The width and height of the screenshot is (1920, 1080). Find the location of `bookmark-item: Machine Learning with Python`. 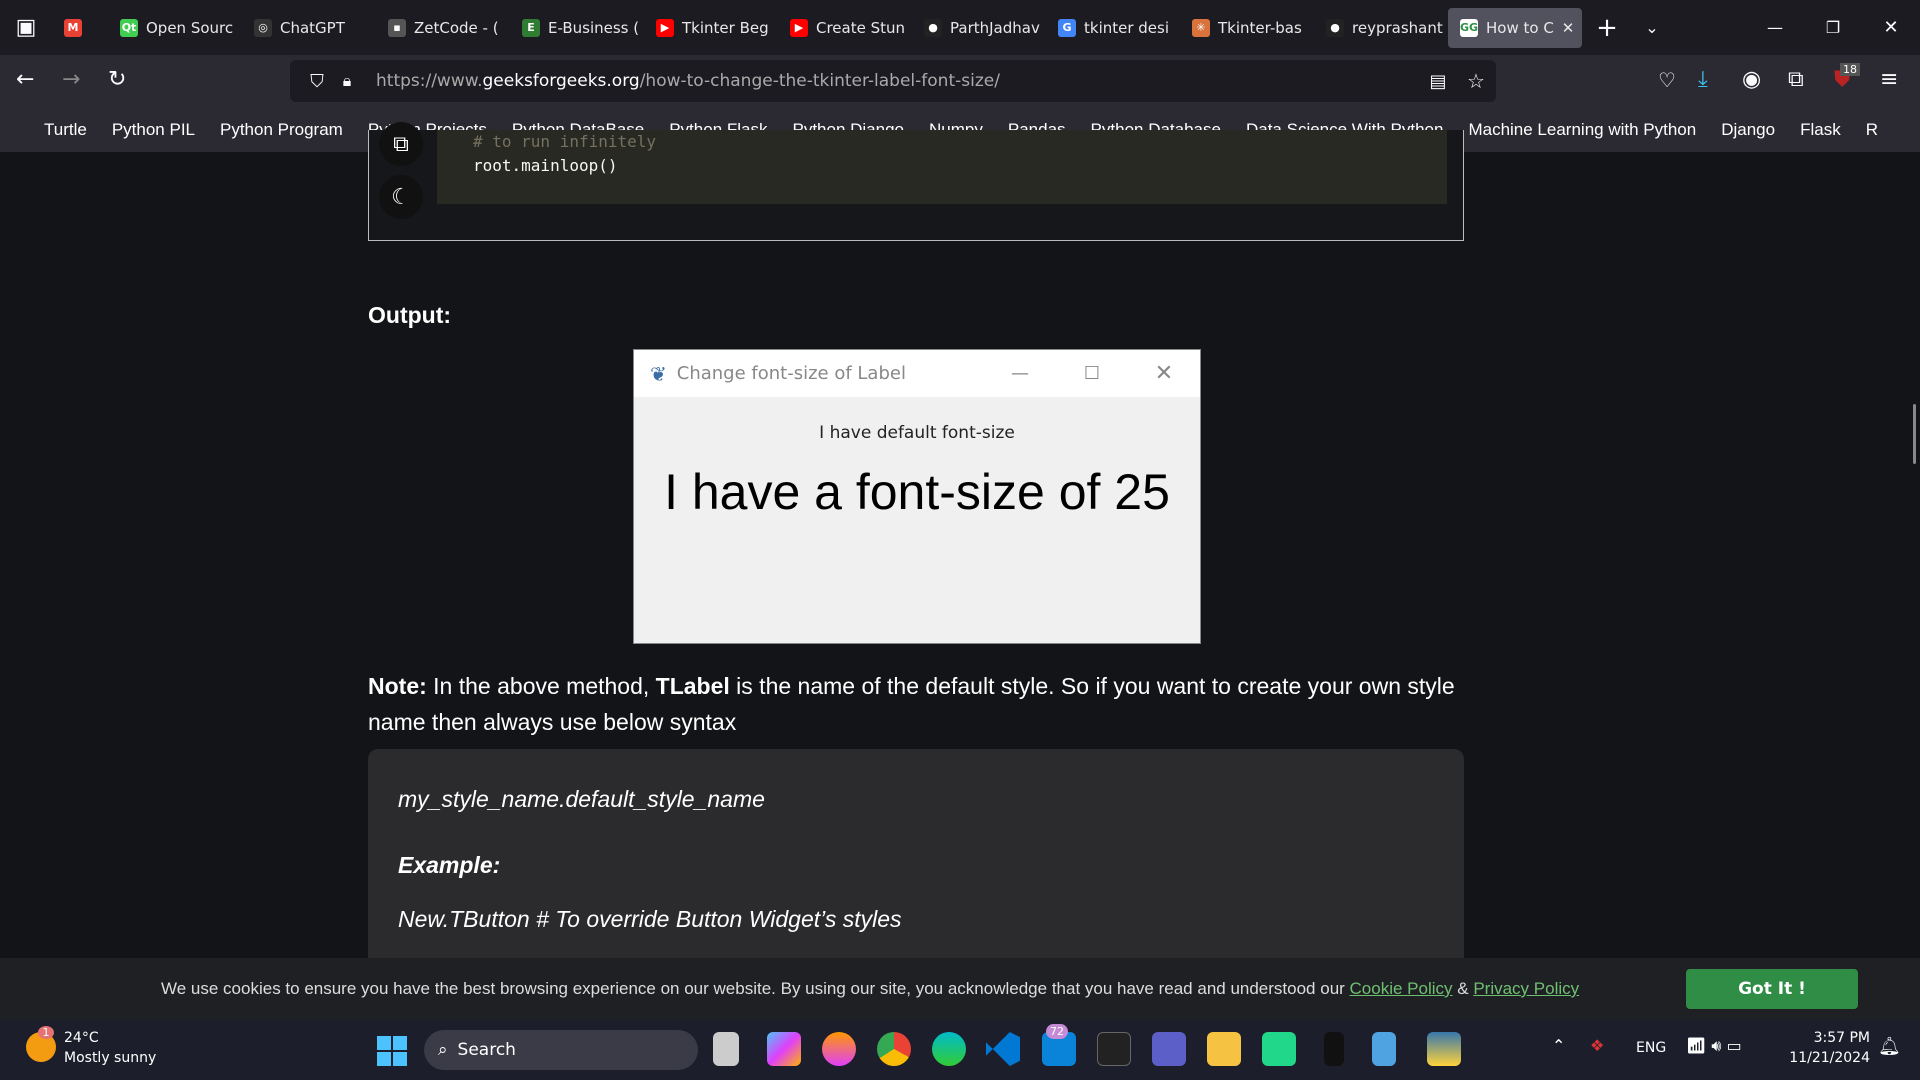

bookmark-item: Machine Learning with Python is located at coordinates (1582, 130).